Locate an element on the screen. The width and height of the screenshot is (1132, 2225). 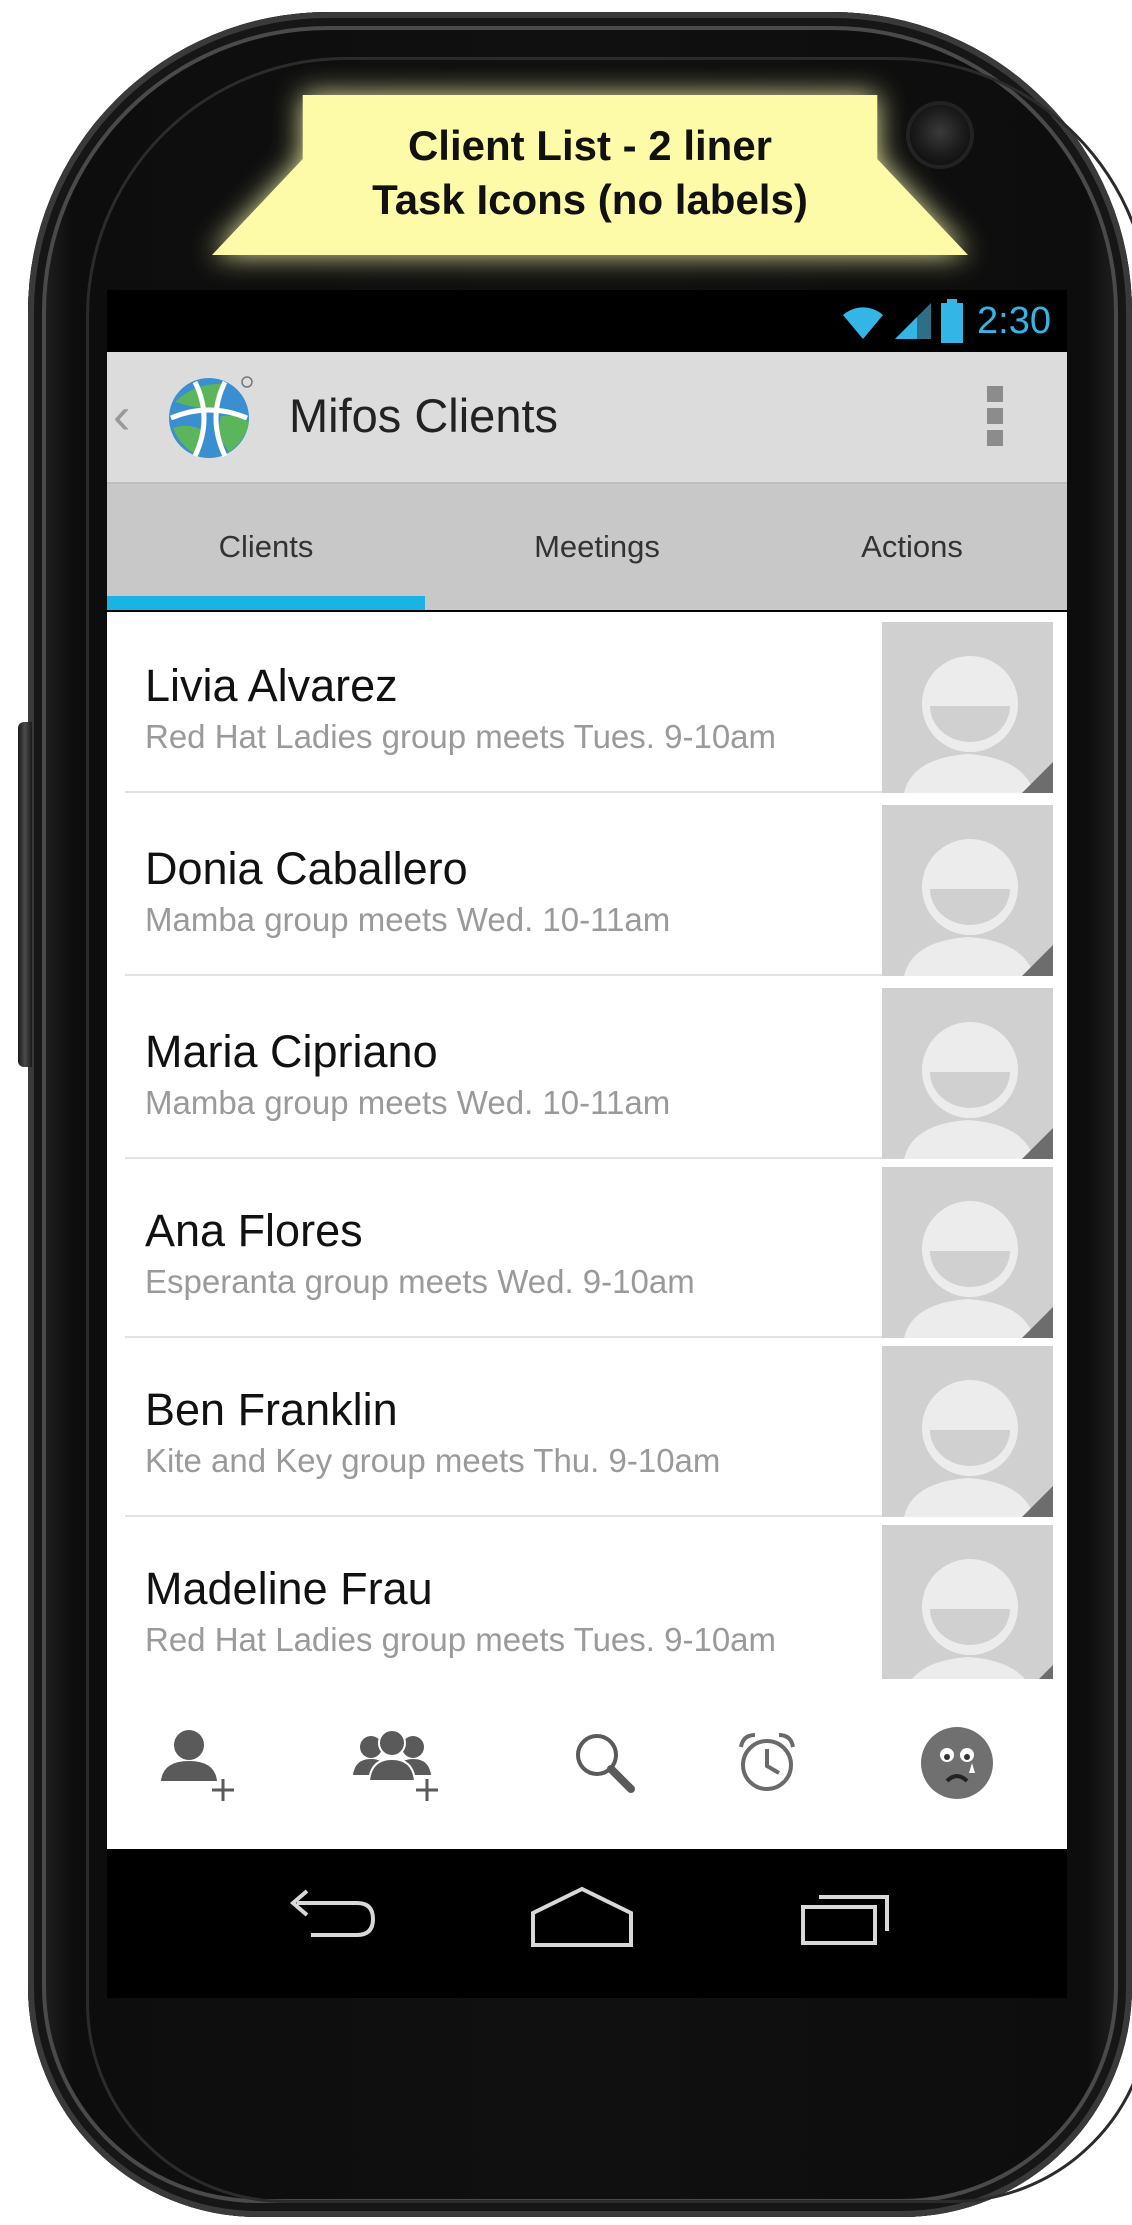
tab-meetings: Meetings is located at coordinates (597, 547).